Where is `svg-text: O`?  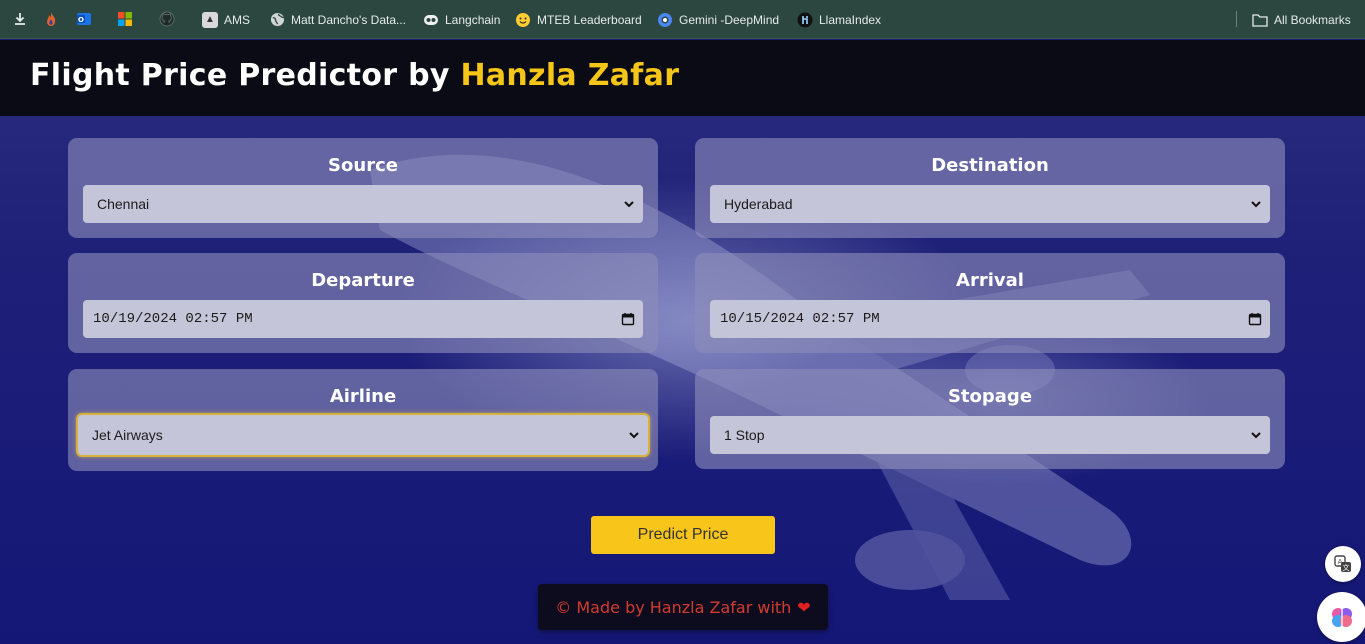 svg-text: O is located at coordinates (81, 20).